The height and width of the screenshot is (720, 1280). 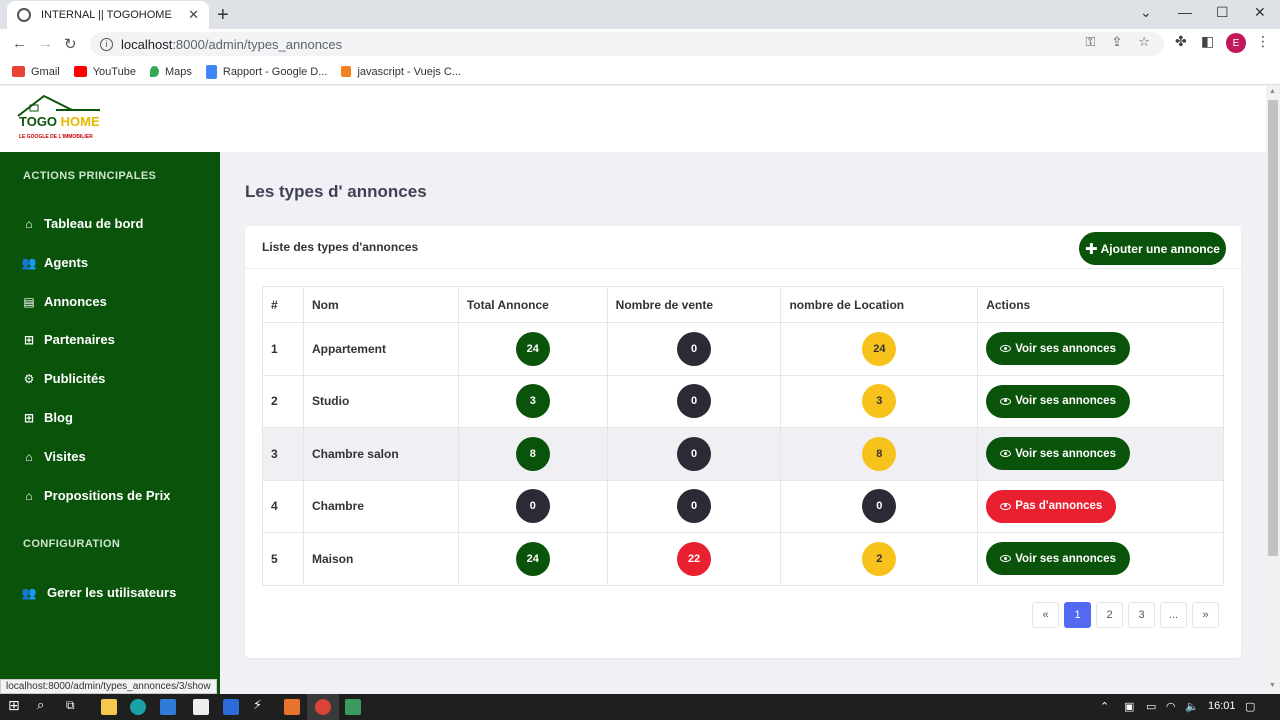 What do you see at coordinates (61, 119) in the screenshot?
I see `togohome-logo: TOGO HOME LE GOOGLE DE L'IMMOBILIER` at bounding box center [61, 119].